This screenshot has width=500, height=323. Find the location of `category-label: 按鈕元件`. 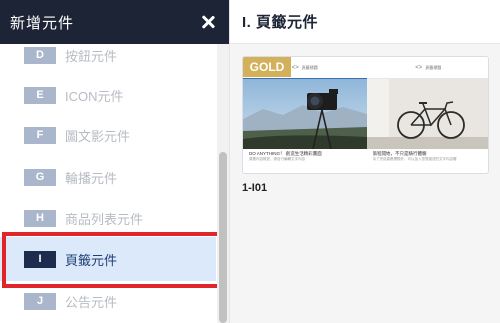

category-label: 按鈕元件 is located at coordinates (91, 56).